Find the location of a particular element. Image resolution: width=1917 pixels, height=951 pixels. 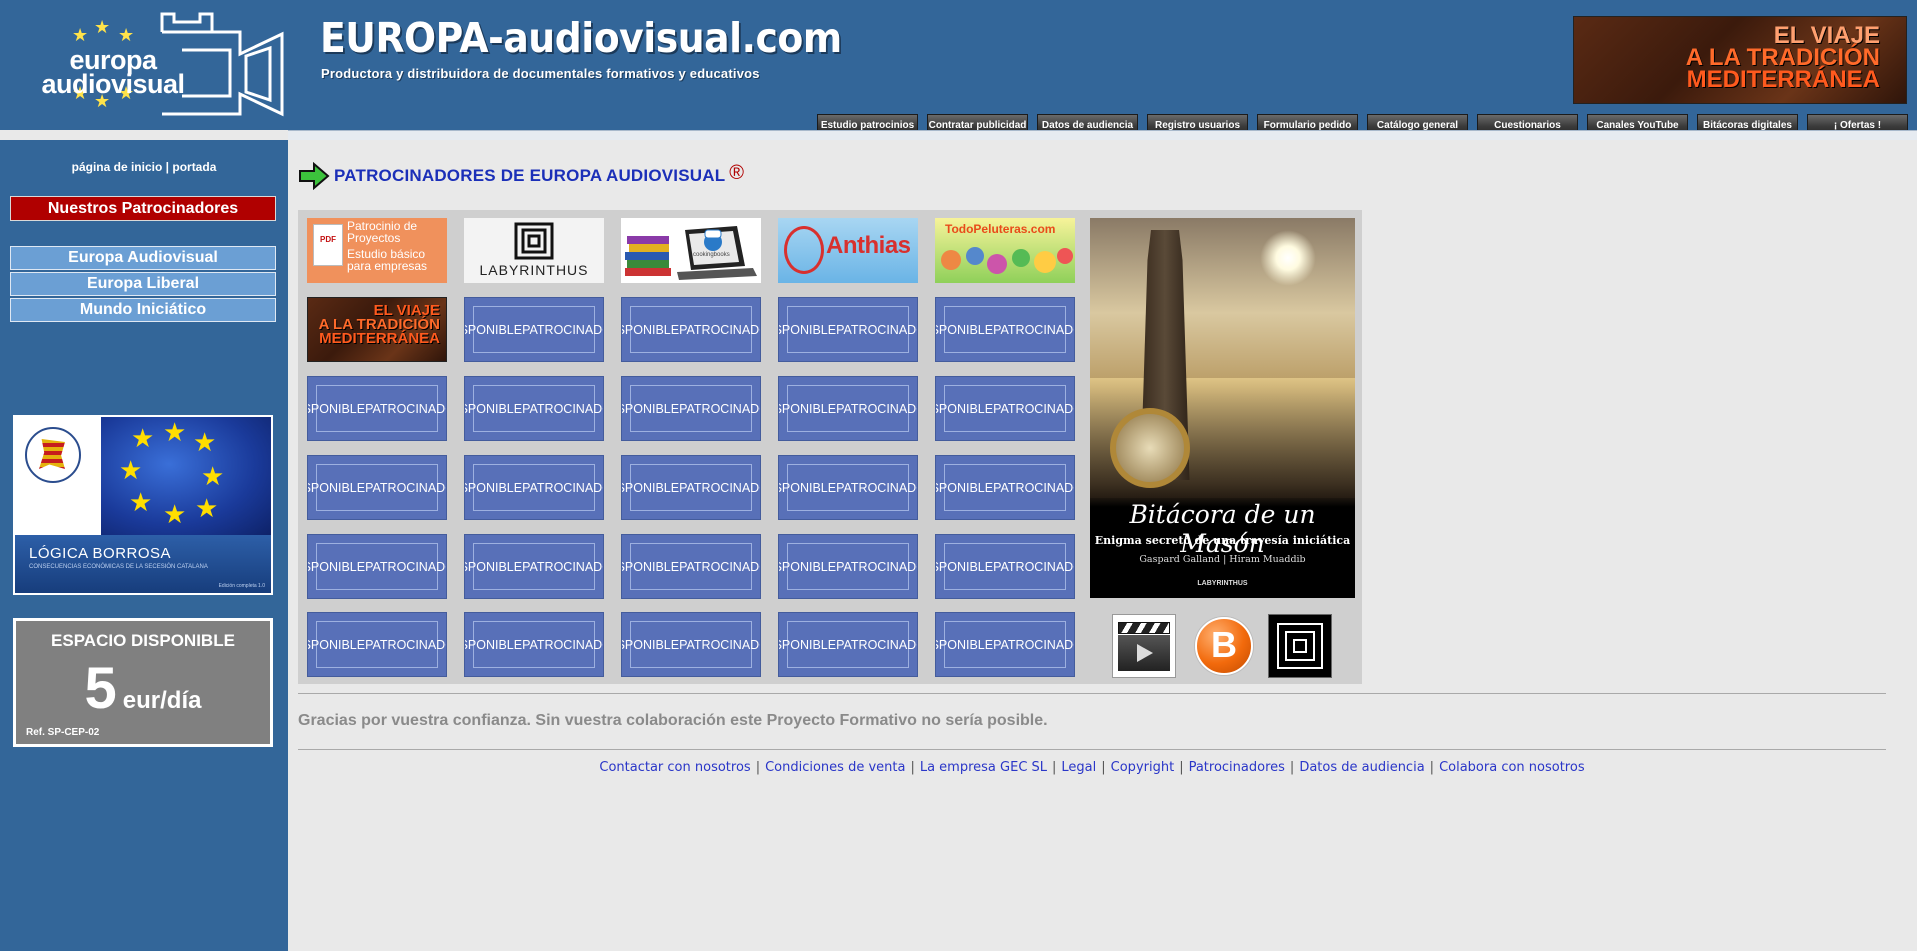

catalonia-emblem-icon is located at coordinates (53, 455).